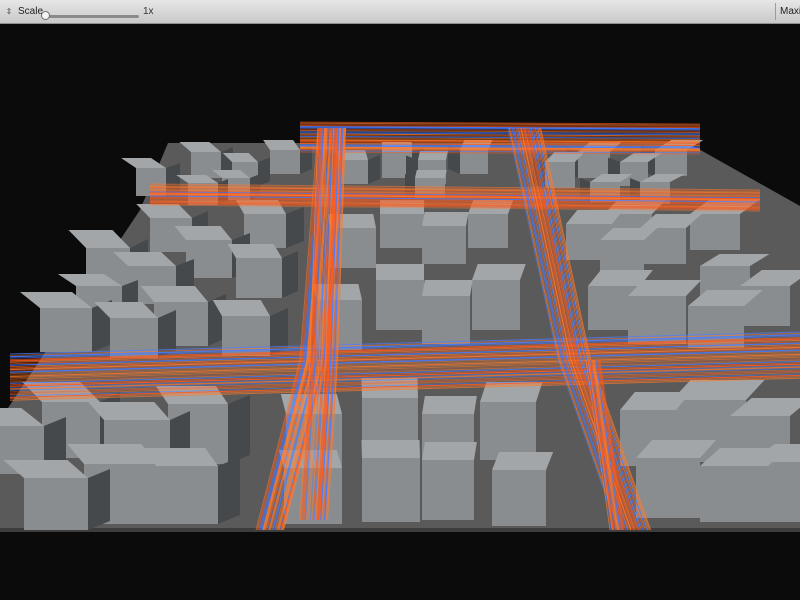 Image resolution: width=800 pixels, height=600 pixels. I want to click on scale-slider-thumb, so click(45, 15).